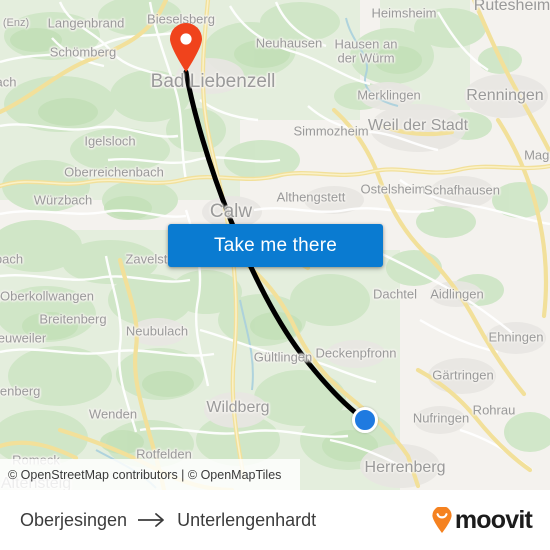 The width and height of the screenshot is (550, 550). Describe the element at coordinates (493, 519) in the screenshot. I see `moovit-wordmark: moovit` at that location.